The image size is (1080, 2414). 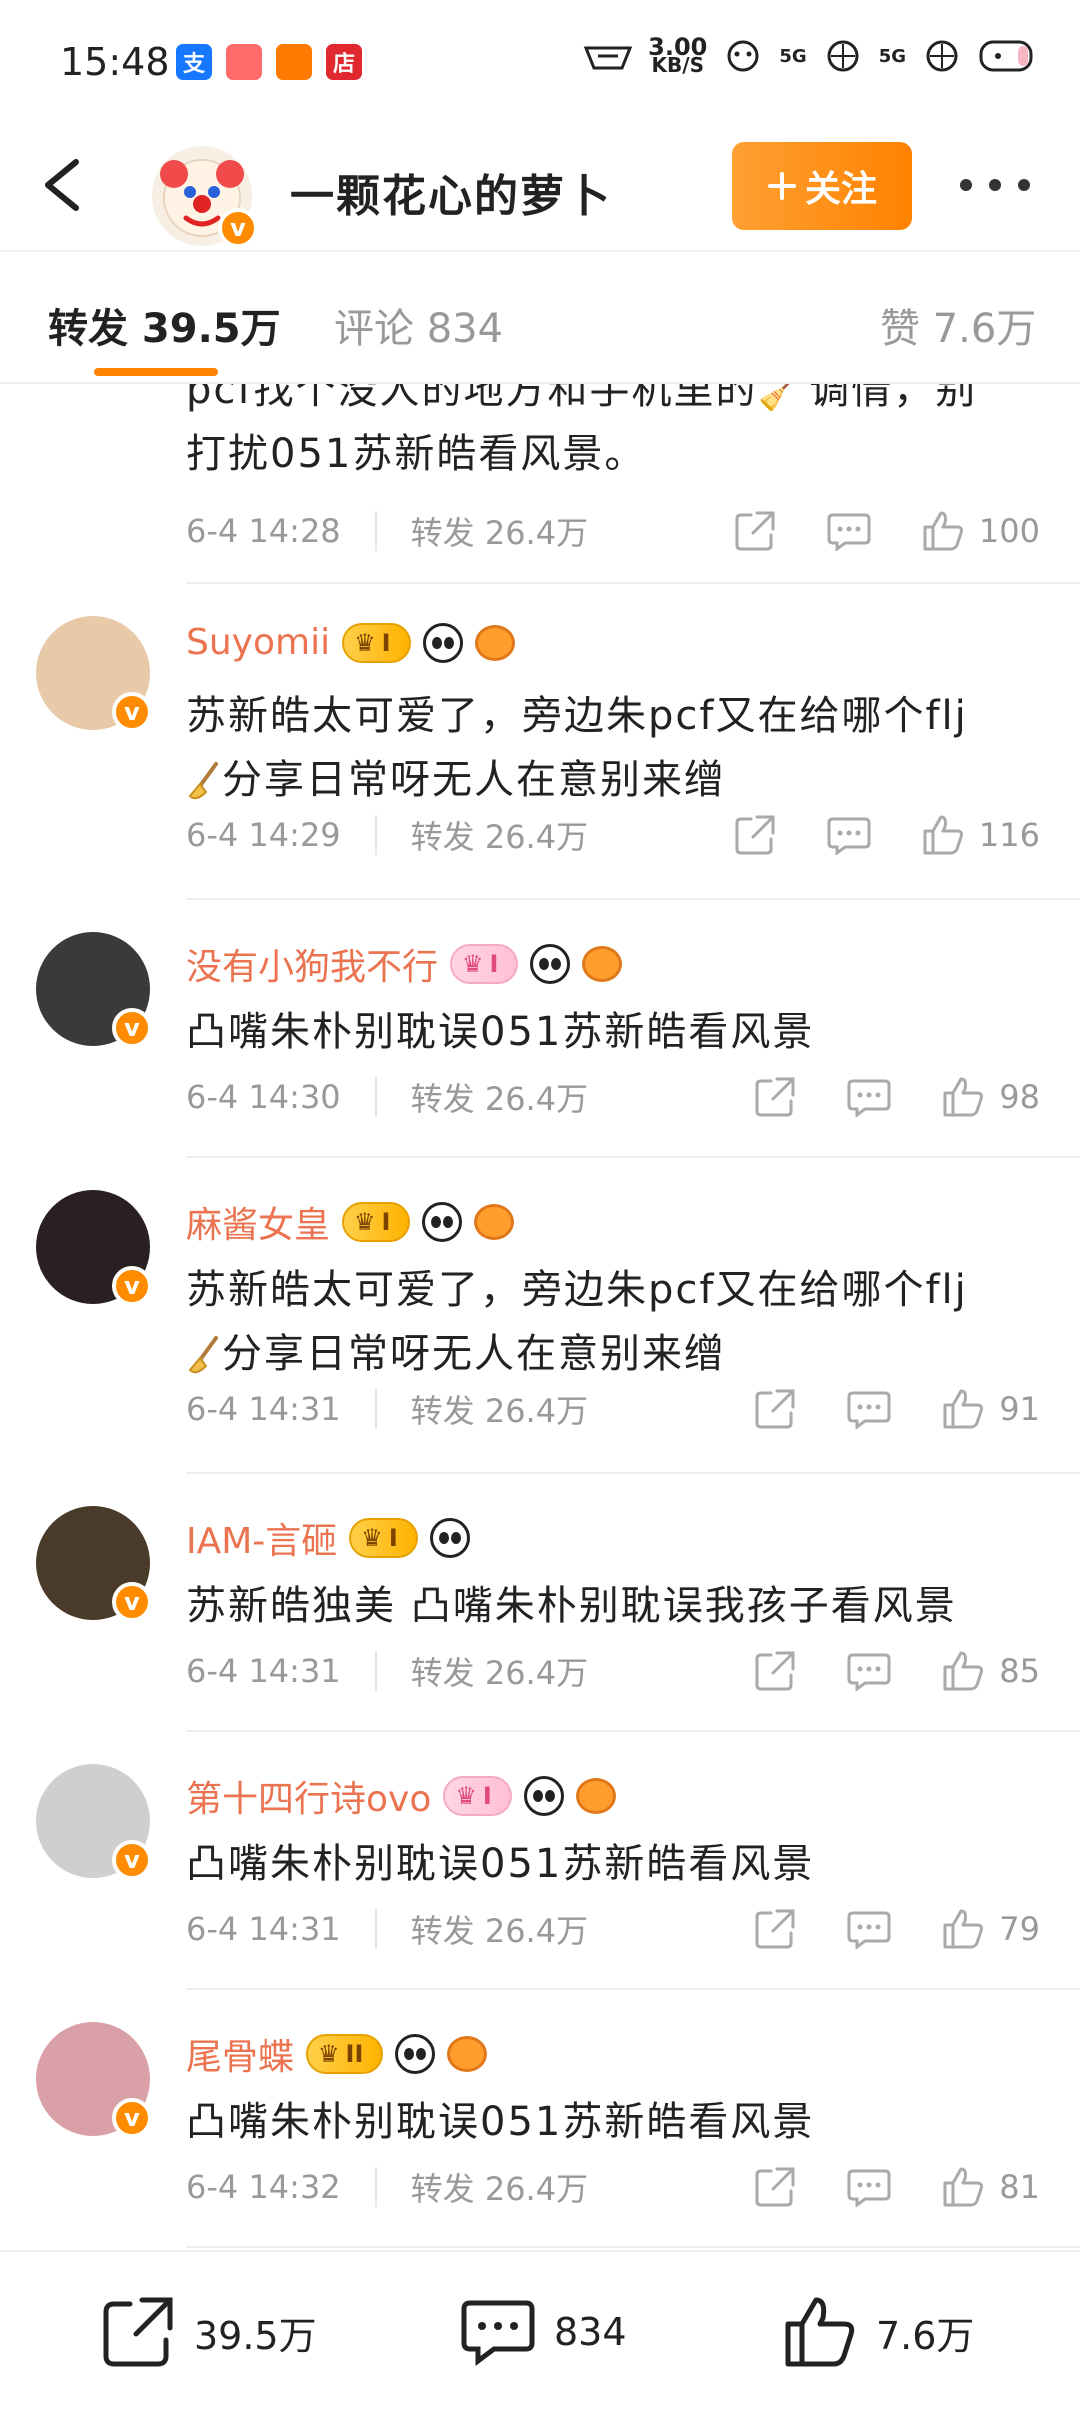 I want to click on user-name: 麻酱女皇, so click(x=258, y=1222).